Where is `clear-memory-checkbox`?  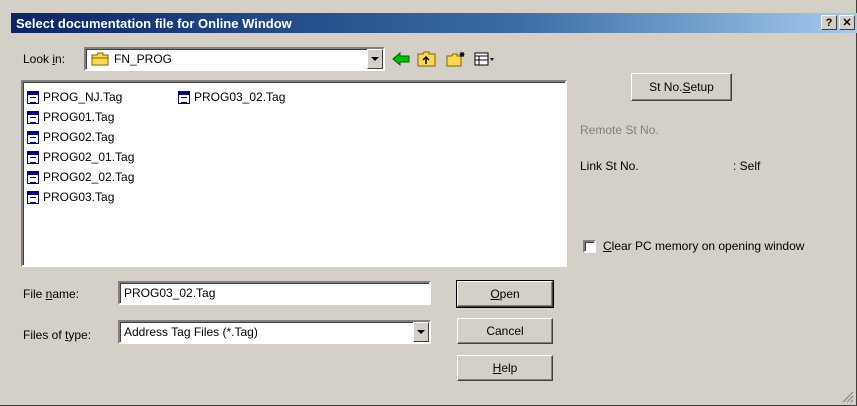 clear-memory-checkbox is located at coordinates (589, 246).